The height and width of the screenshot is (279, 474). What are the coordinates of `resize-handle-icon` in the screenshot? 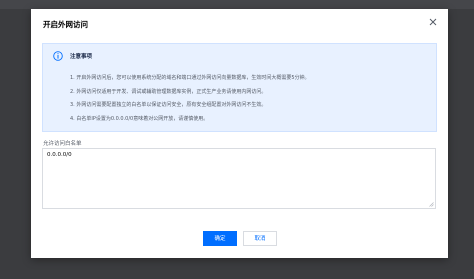 It's located at (431, 204).